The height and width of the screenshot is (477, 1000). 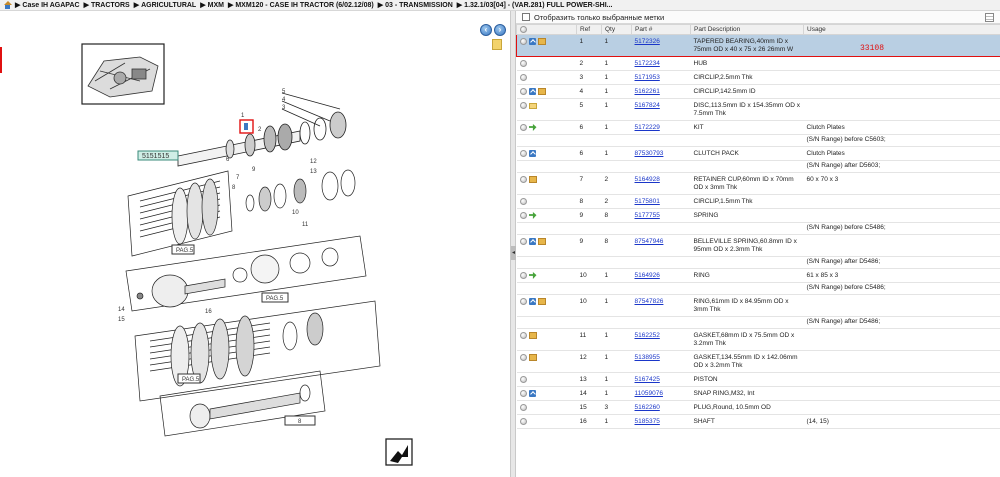 I want to click on table-row: 6 1 87530793 CLUTCH PACK Clutch Plates, so click(x=758, y=153).